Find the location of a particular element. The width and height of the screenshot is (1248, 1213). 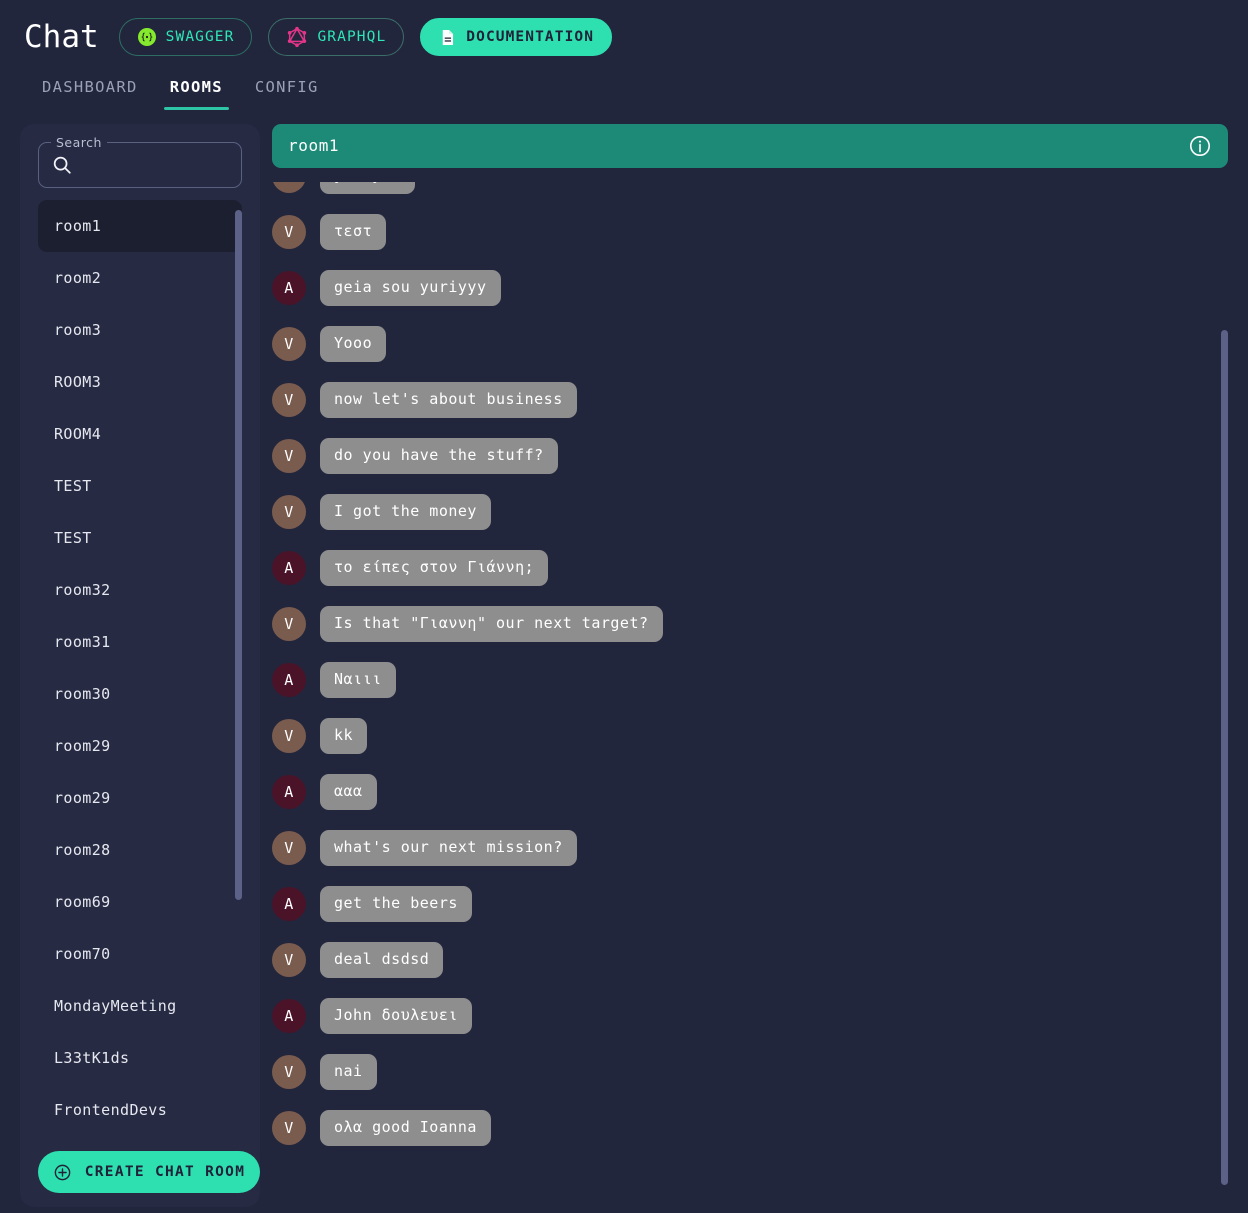

search-icon is located at coordinates (62, 167).